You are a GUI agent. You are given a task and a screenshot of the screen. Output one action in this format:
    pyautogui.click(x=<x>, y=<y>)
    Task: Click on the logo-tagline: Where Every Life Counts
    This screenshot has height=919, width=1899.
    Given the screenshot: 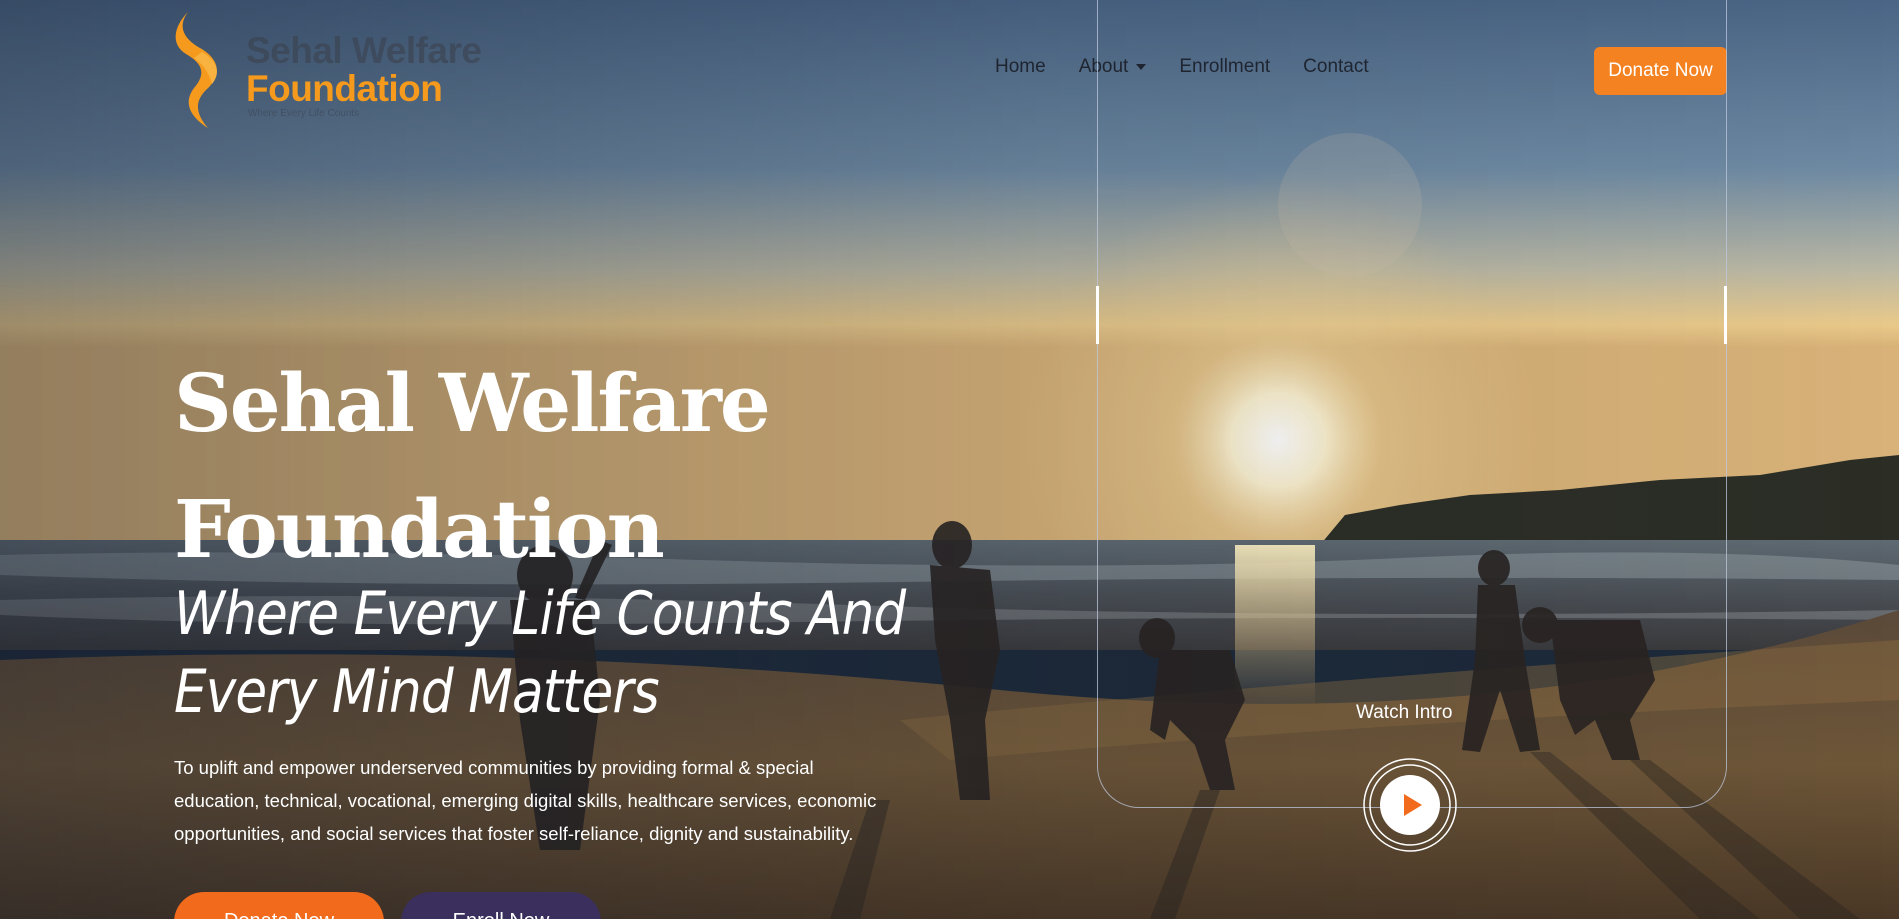 What is the action you would take?
    pyautogui.click(x=304, y=113)
    